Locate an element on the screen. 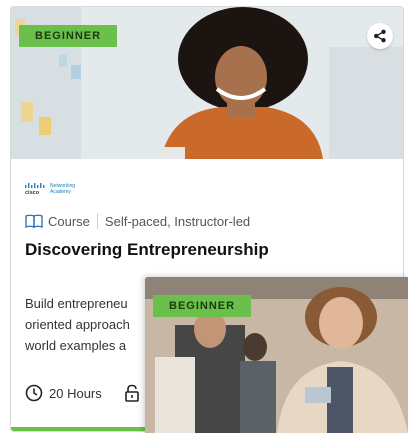 Image resolution: width=408 pixels, height=433 pixels. book-icon is located at coordinates (34, 221).